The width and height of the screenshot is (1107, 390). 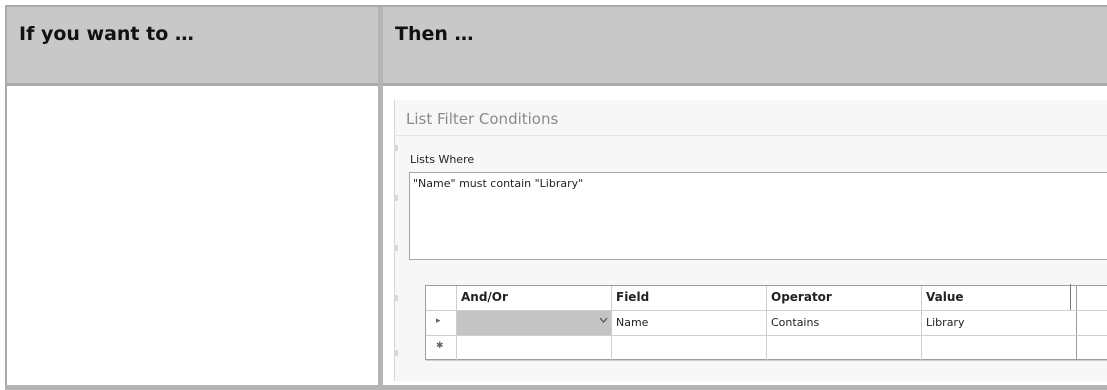 I want to click on column-header-value: Value, so click(x=999, y=298).